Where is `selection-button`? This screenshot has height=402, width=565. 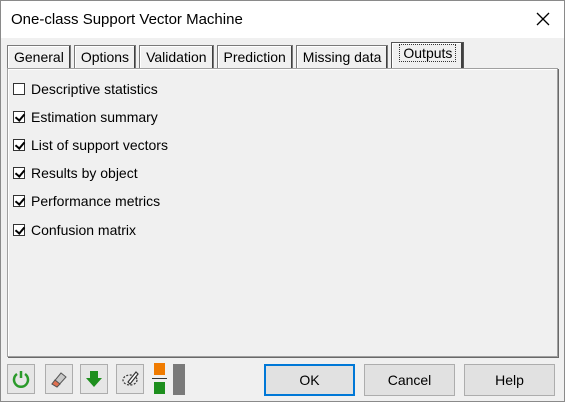 selection-button is located at coordinates (130, 379).